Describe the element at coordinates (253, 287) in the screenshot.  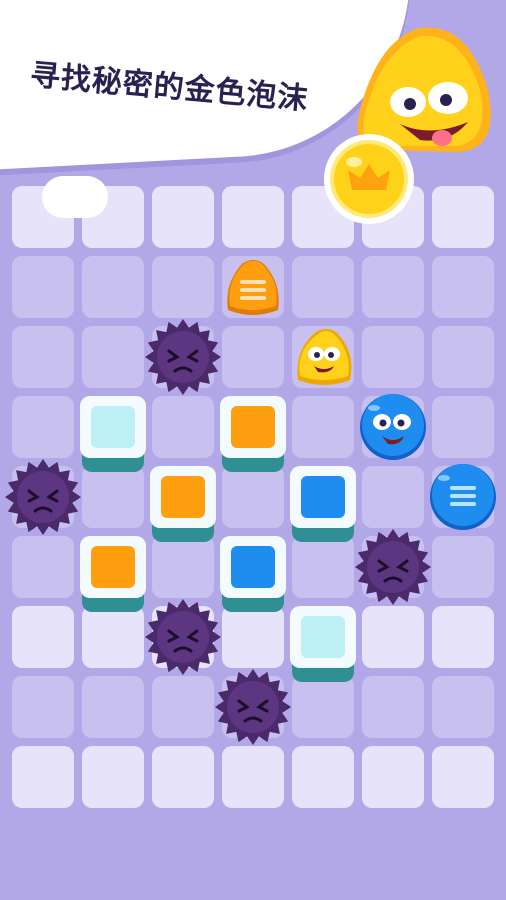
I see `orange-striped-blob-icon` at that location.